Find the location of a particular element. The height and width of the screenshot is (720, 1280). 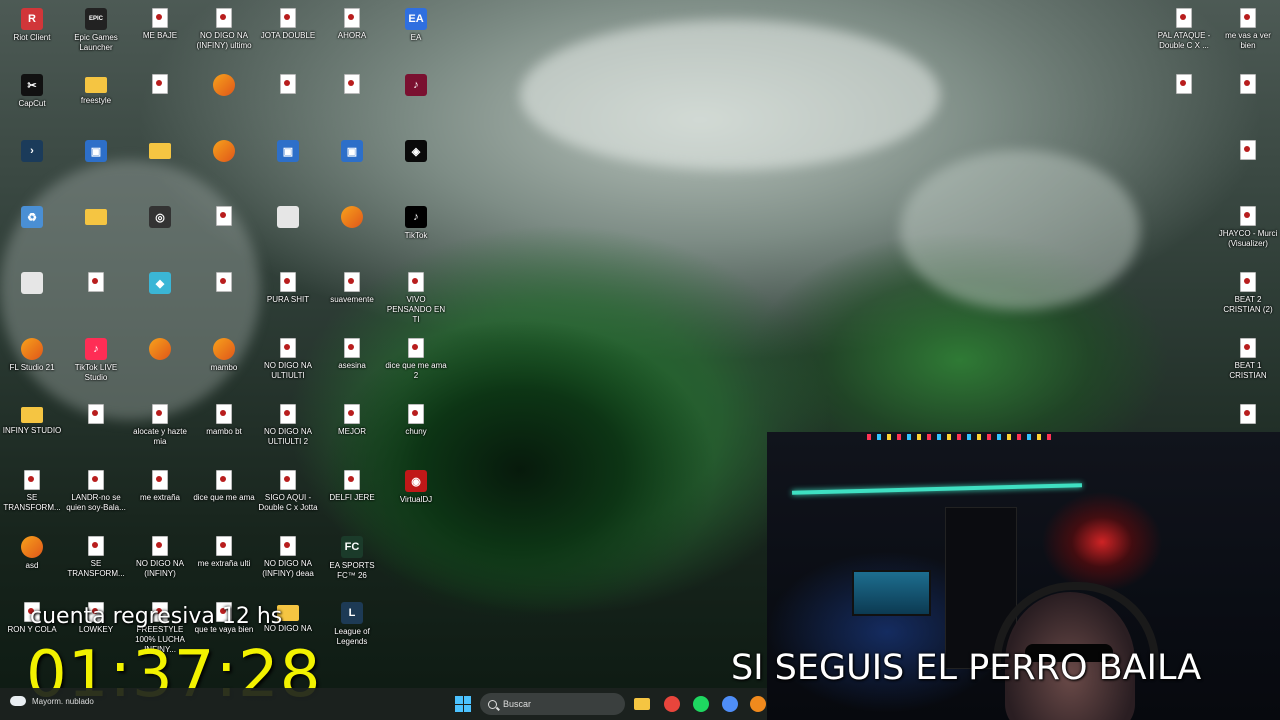

fl-studio-icon is located at coordinates (758, 704).